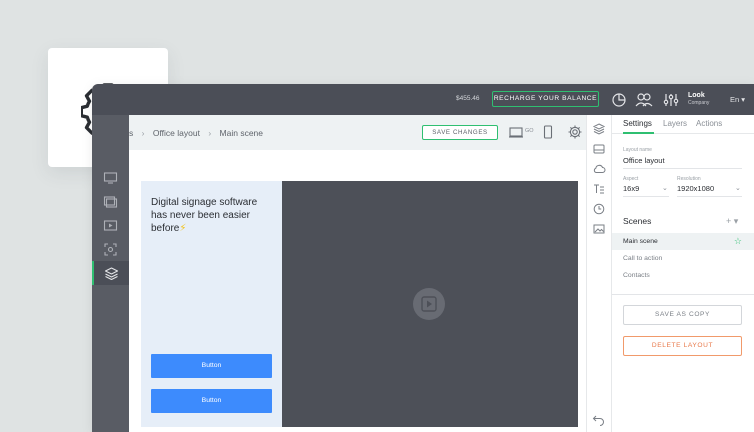  What do you see at coordinates (131, 133) in the screenshot?
I see `breadcrumb-item-parent: s` at bounding box center [131, 133].